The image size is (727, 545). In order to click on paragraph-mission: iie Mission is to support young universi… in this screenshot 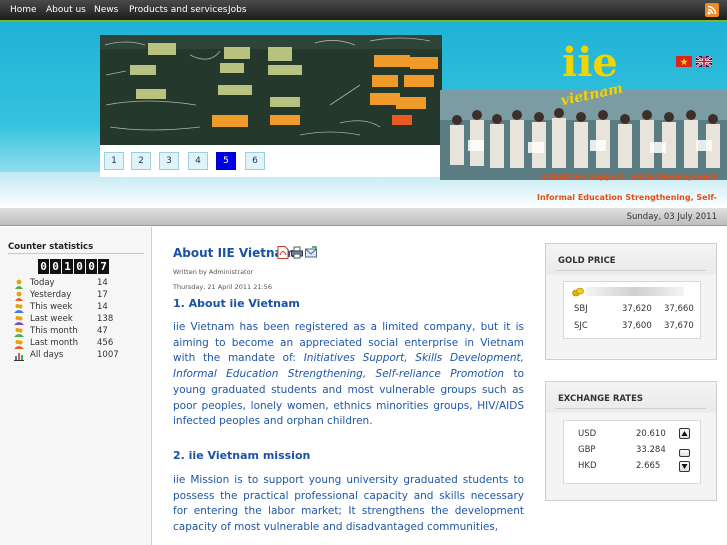, I will do `click(348, 504)`.